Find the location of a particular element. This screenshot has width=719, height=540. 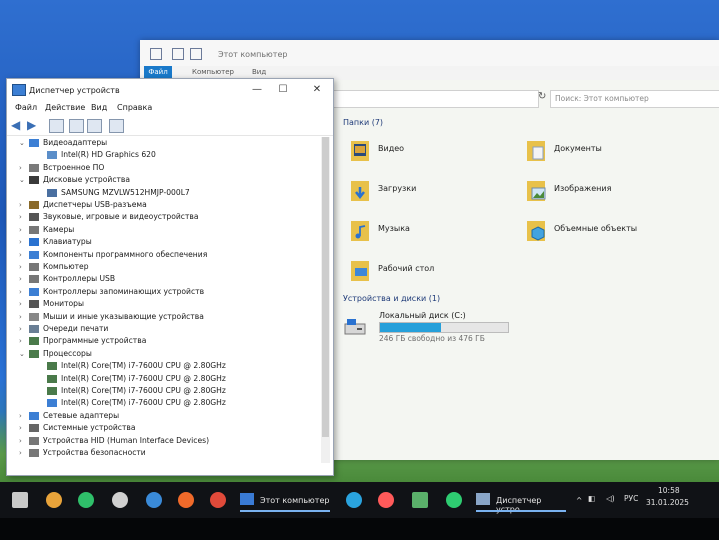

taskbar-explorer-button: Этот компьютер is located at coordinates (285, 500).